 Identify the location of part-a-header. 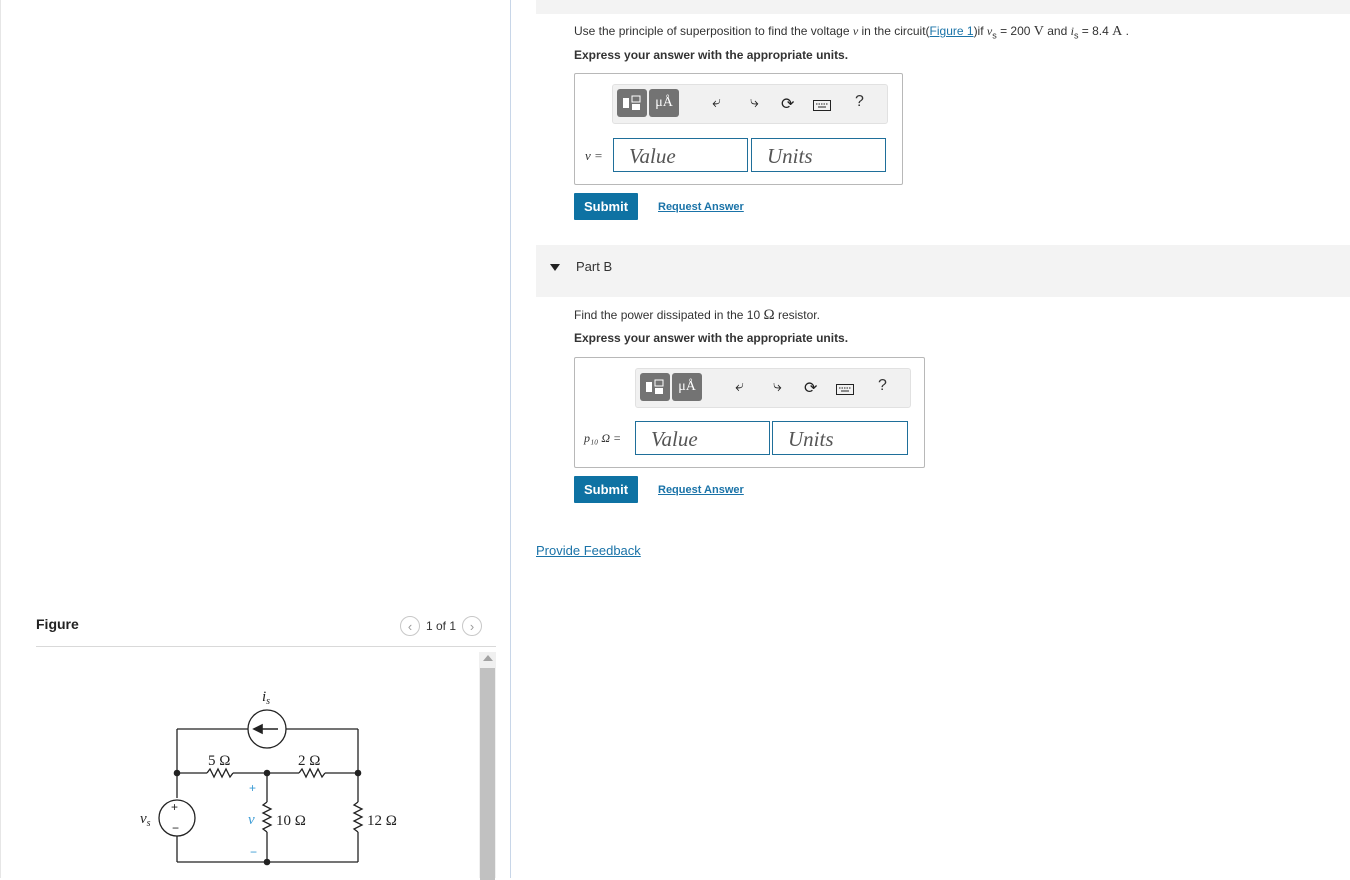
(943, 7).